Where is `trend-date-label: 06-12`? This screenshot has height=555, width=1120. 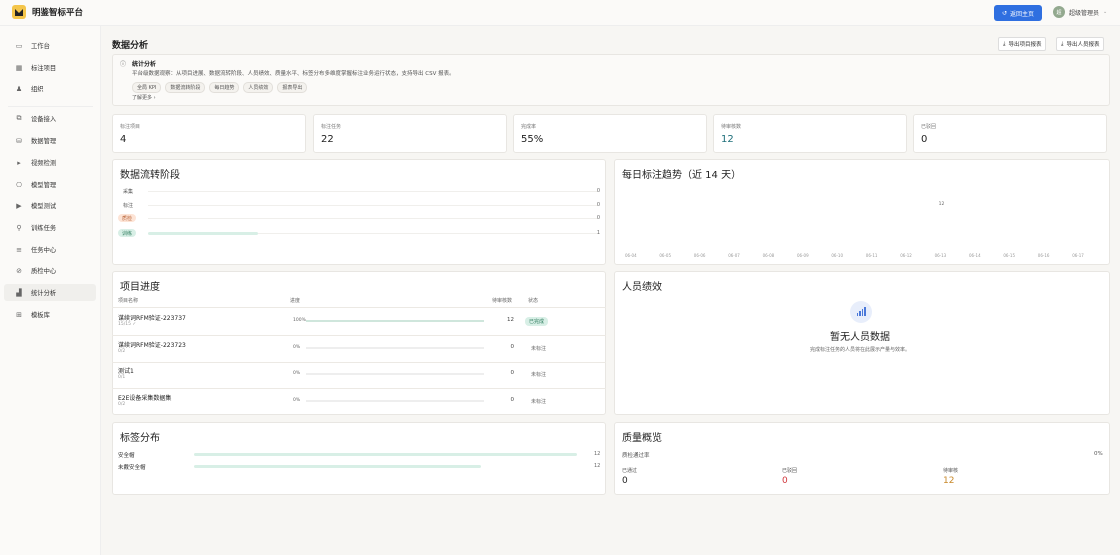
trend-date-label: 06-12 is located at coordinates (906, 255).